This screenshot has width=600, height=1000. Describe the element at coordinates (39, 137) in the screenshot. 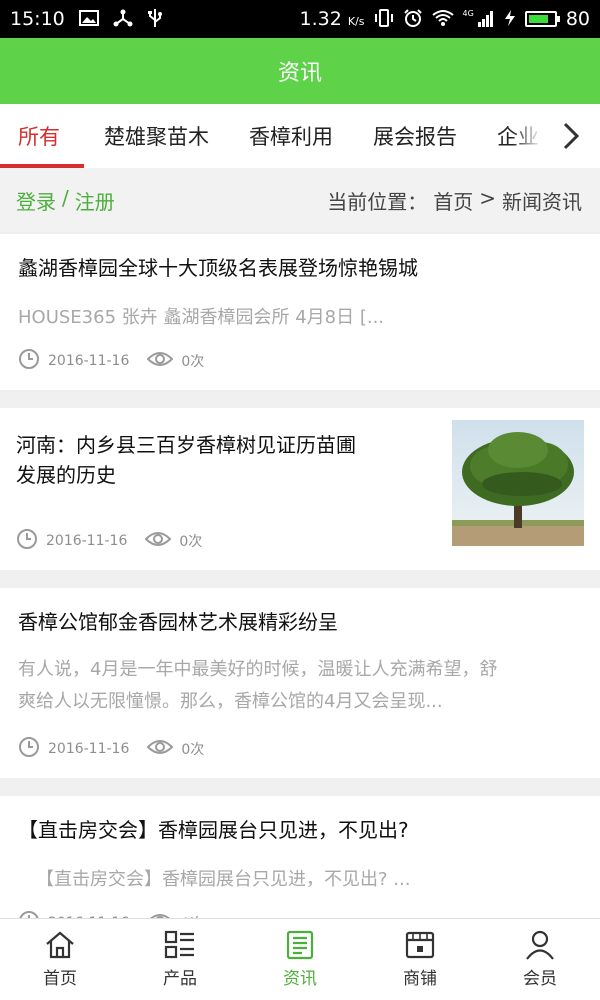

I see `tab-label: 所有` at that location.